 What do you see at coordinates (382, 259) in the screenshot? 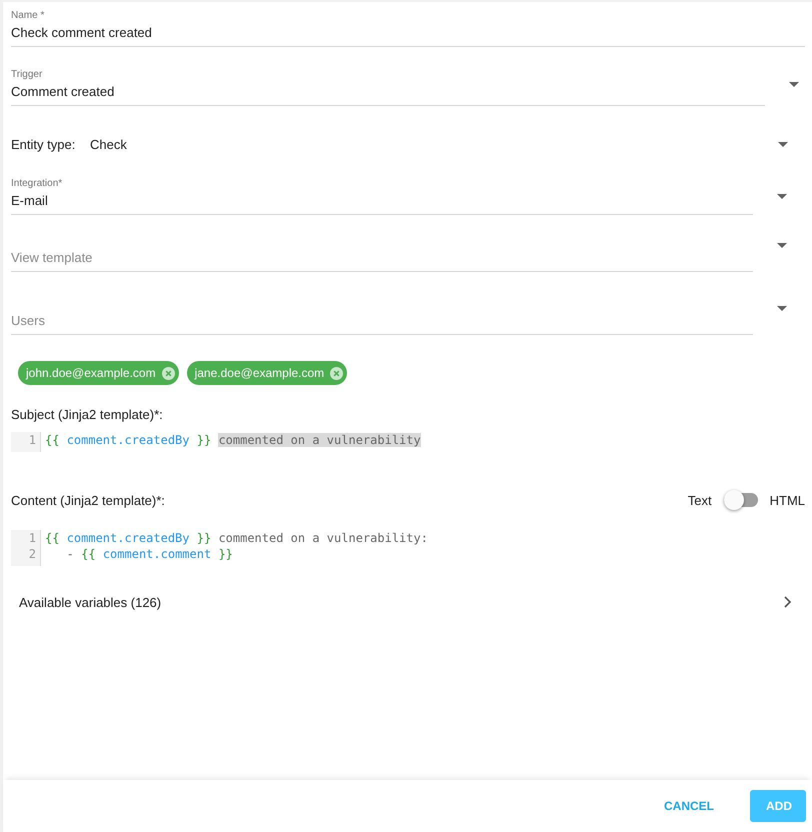
I see `input-field: View template` at bounding box center [382, 259].